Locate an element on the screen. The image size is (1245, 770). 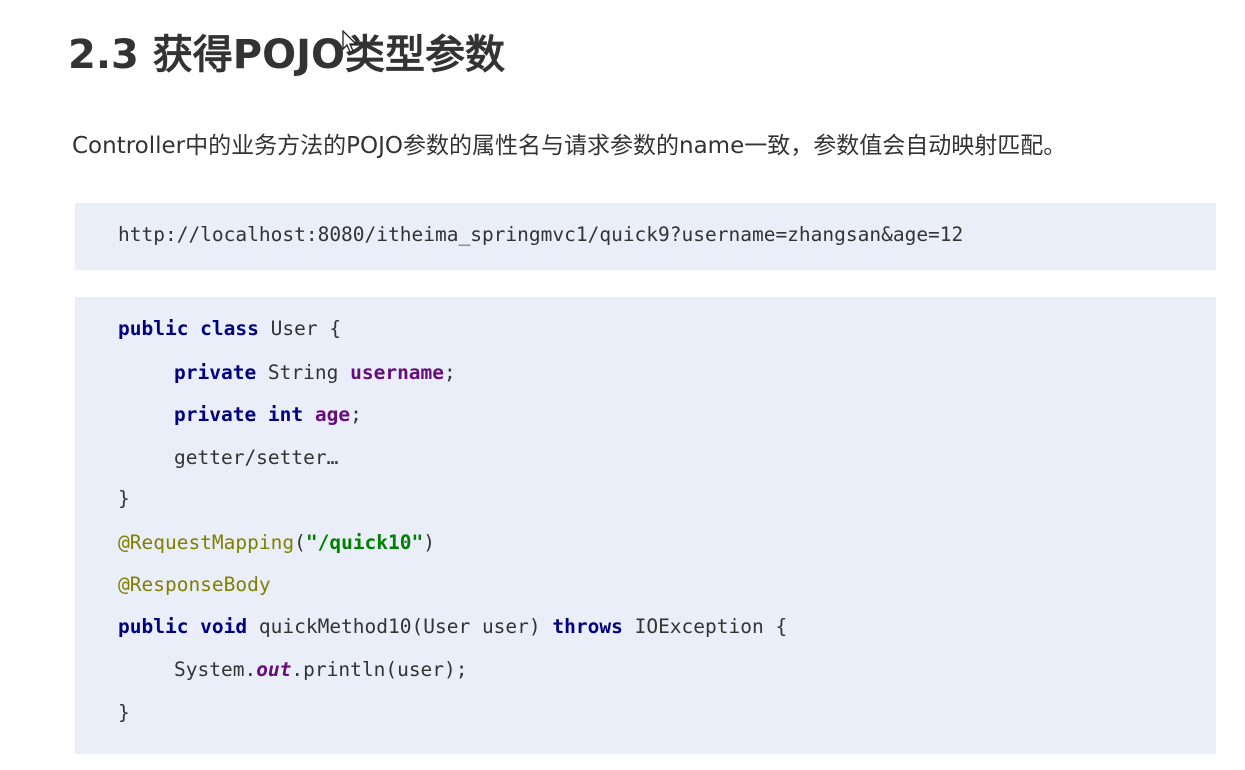
code-text: .println(user); is located at coordinates (379, 669).